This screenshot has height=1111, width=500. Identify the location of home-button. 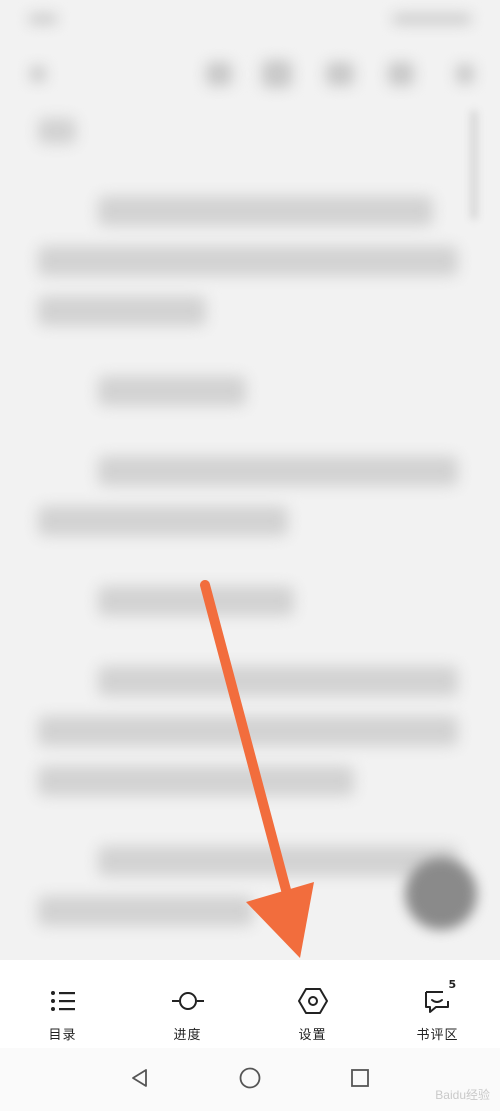
(250, 1080).